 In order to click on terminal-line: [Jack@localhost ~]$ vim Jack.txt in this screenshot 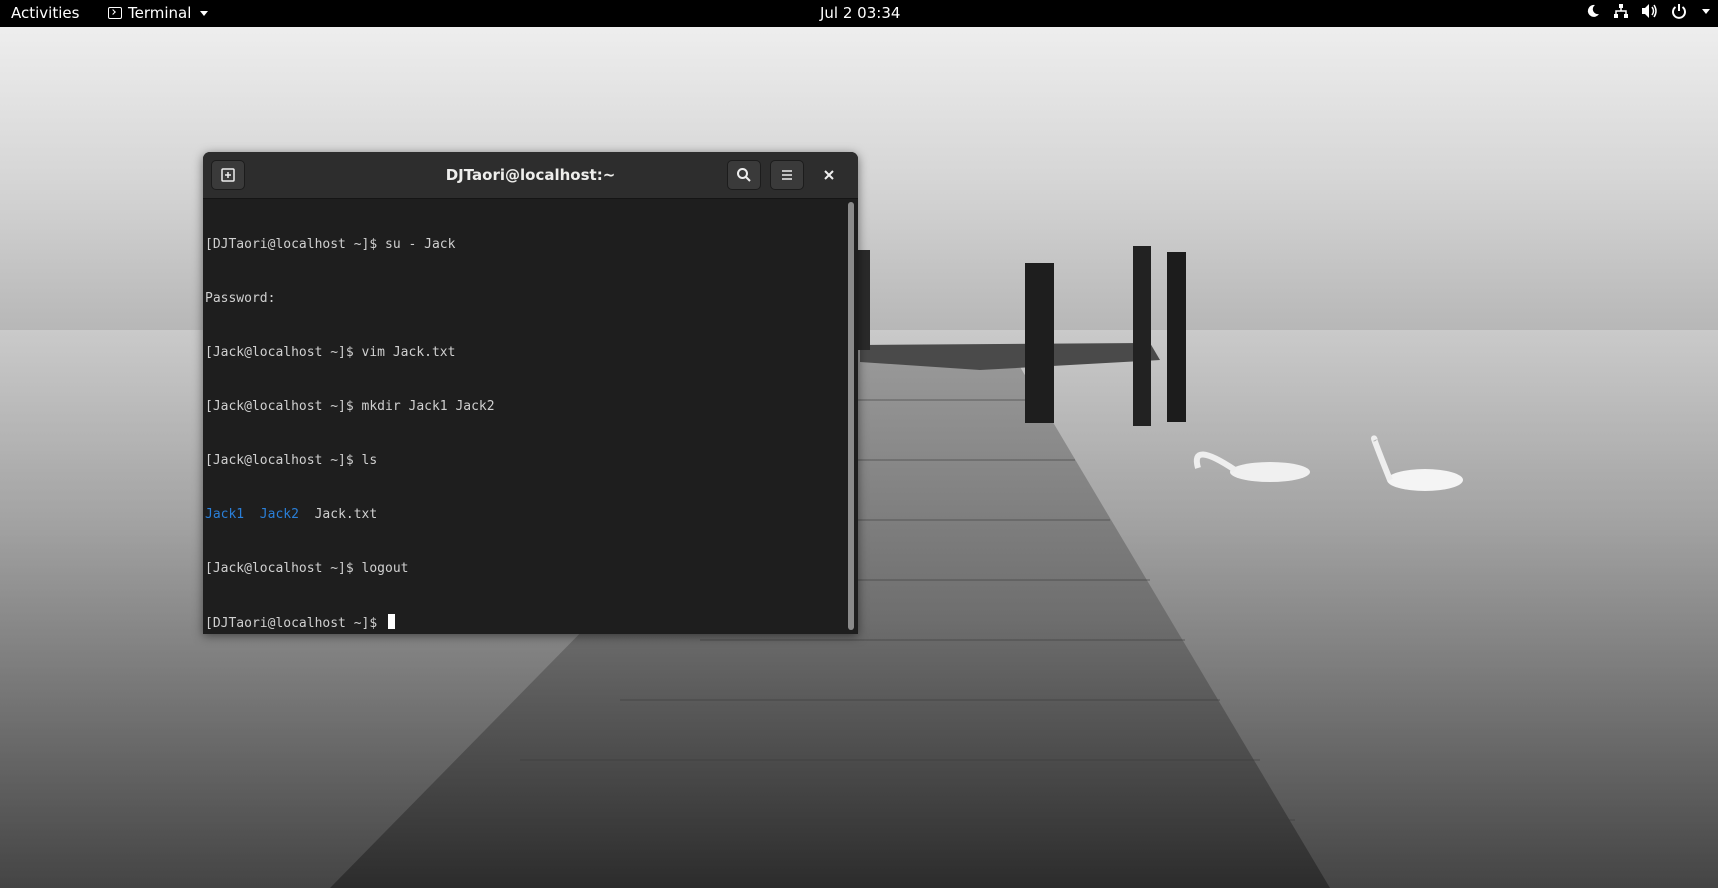, I will do `click(330, 352)`.